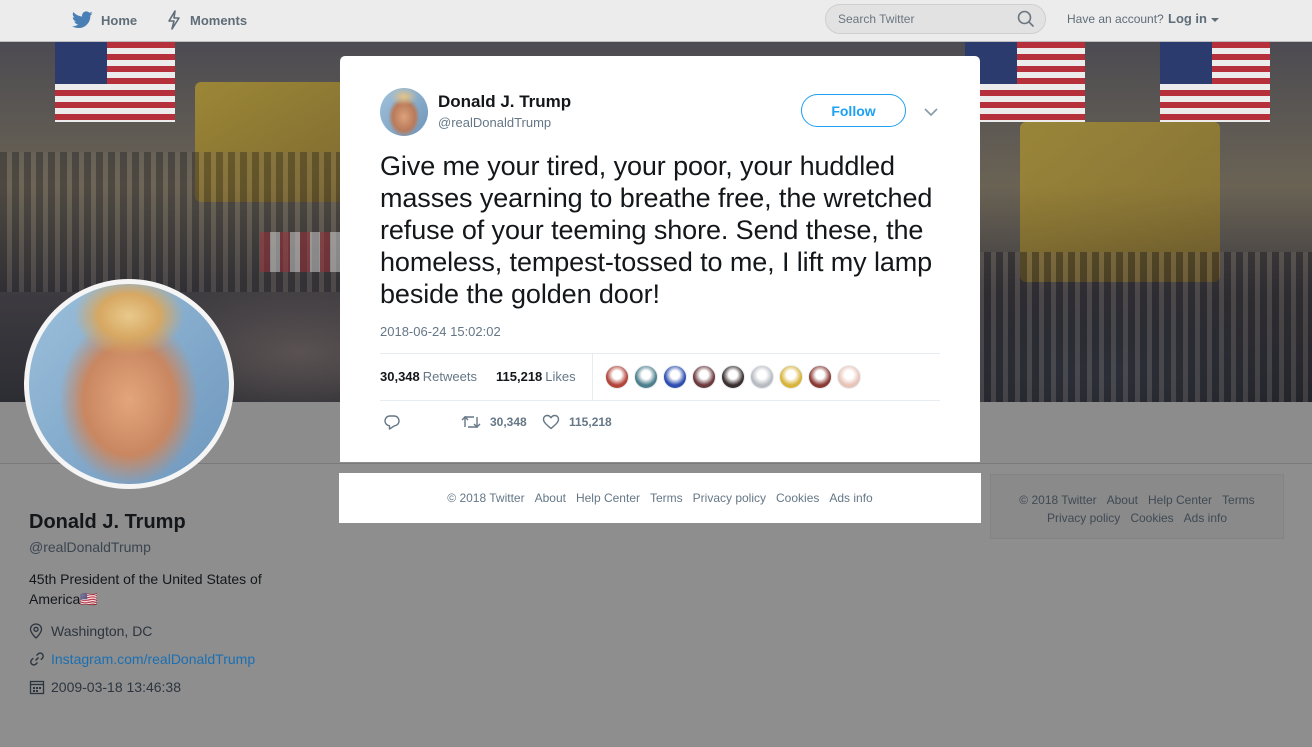  Describe the element at coordinates (508, 422) in the screenshot. I see `retweet-action-count: 30,348` at that location.